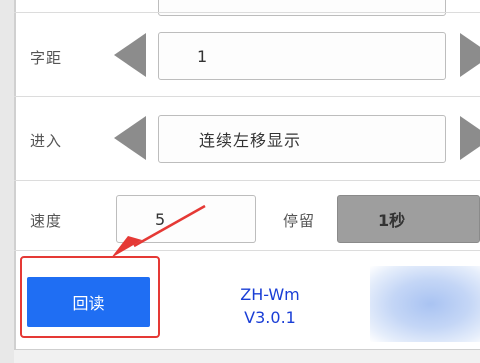  I want to click on app-version-info: ZH-Wm V3.0.1, so click(270, 306).